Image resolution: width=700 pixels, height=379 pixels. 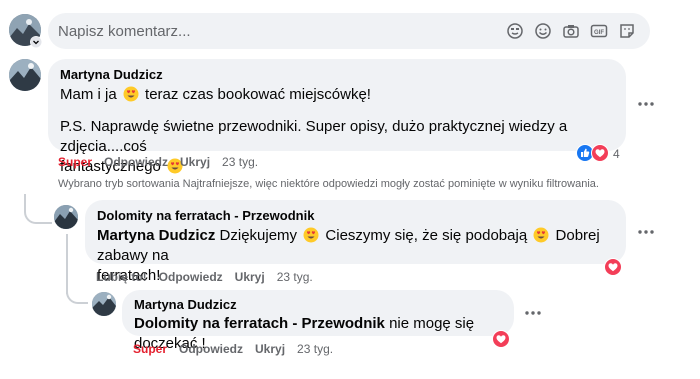 I want to click on comment-actions: Super Odpowiedz Ukryj 23 tyg., so click(x=158, y=162).